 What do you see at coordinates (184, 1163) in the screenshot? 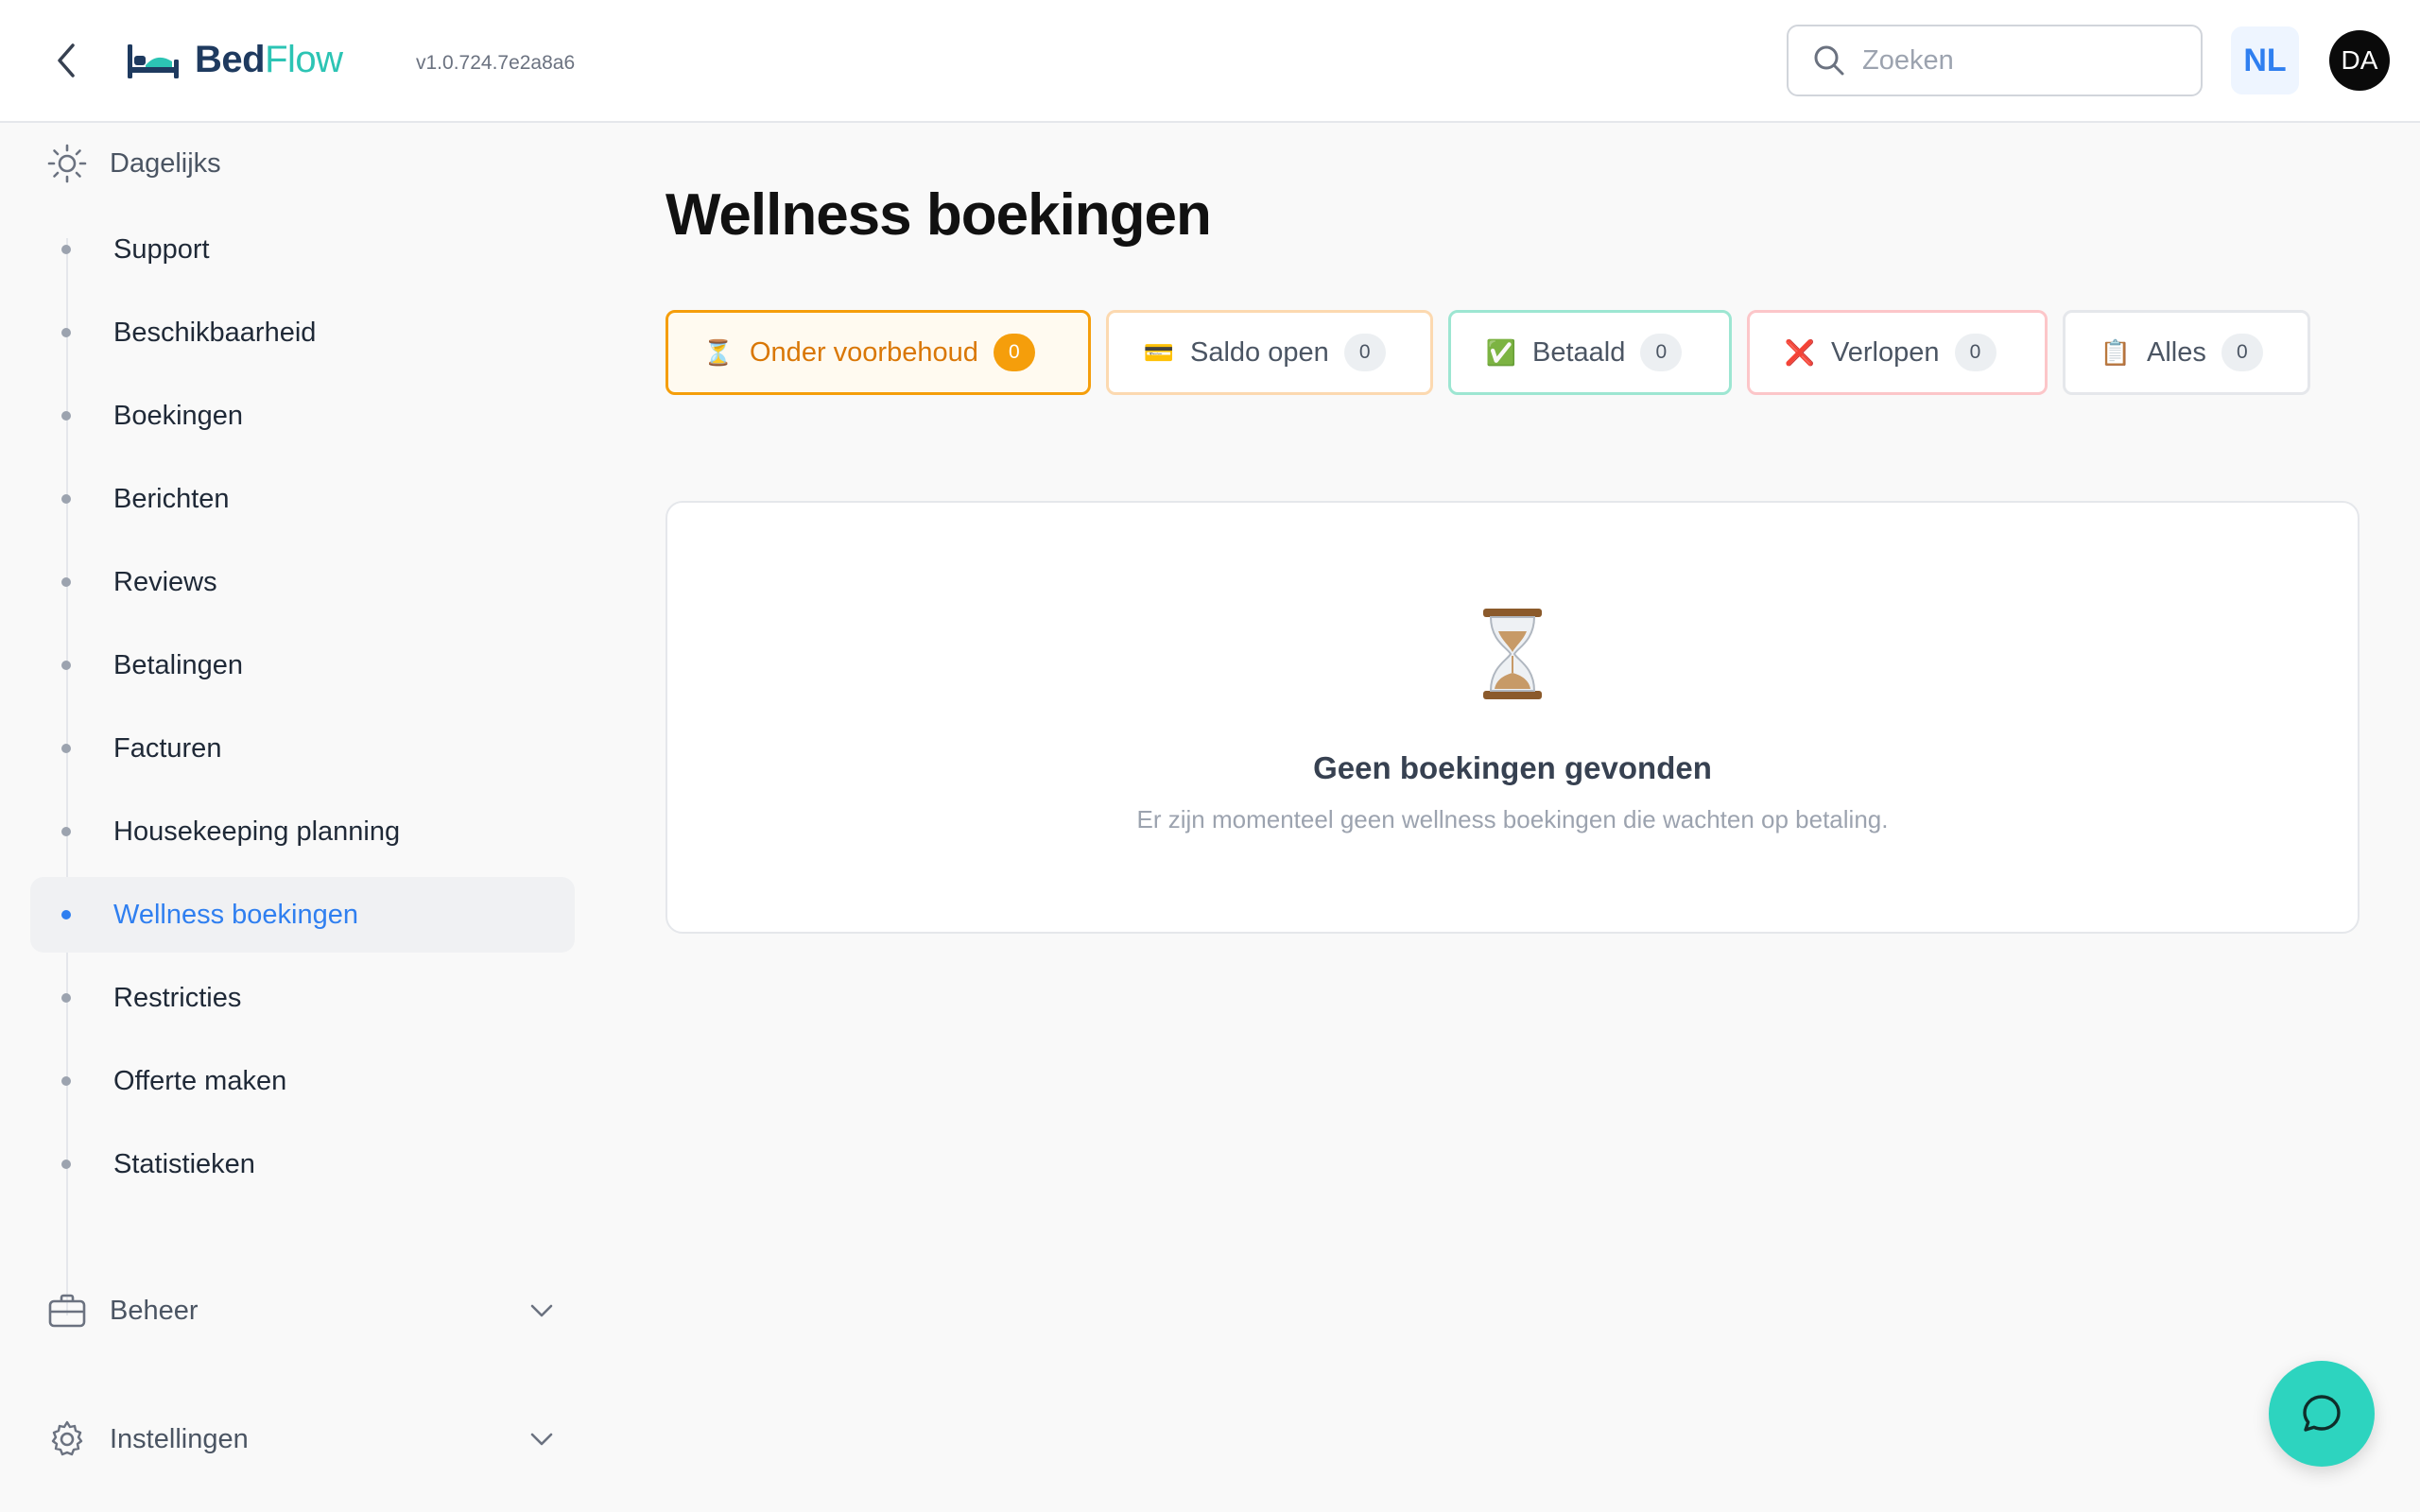
I see `sidebar-item-label: Statistieken` at bounding box center [184, 1163].